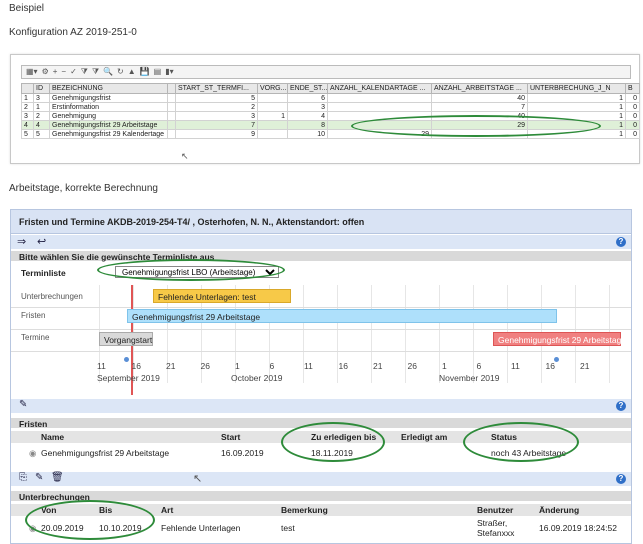 This screenshot has width=643, height=544. Describe the element at coordinates (197, 272) in the screenshot. I see `terminliste-select: Genehmigungsfrist LBO (Arbeitstage)` at that location.